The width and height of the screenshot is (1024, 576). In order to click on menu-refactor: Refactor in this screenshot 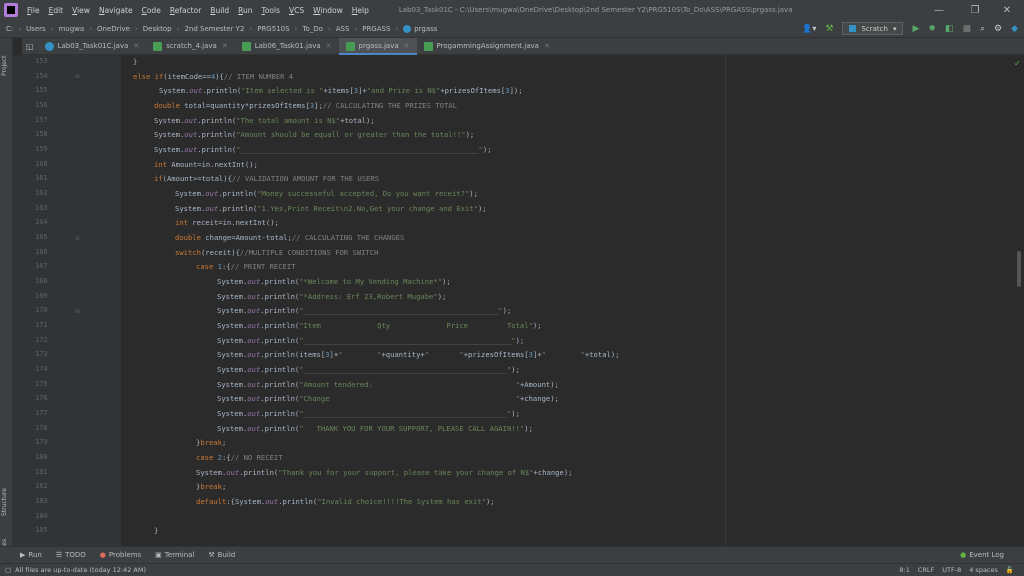, I will do `click(185, 10)`.